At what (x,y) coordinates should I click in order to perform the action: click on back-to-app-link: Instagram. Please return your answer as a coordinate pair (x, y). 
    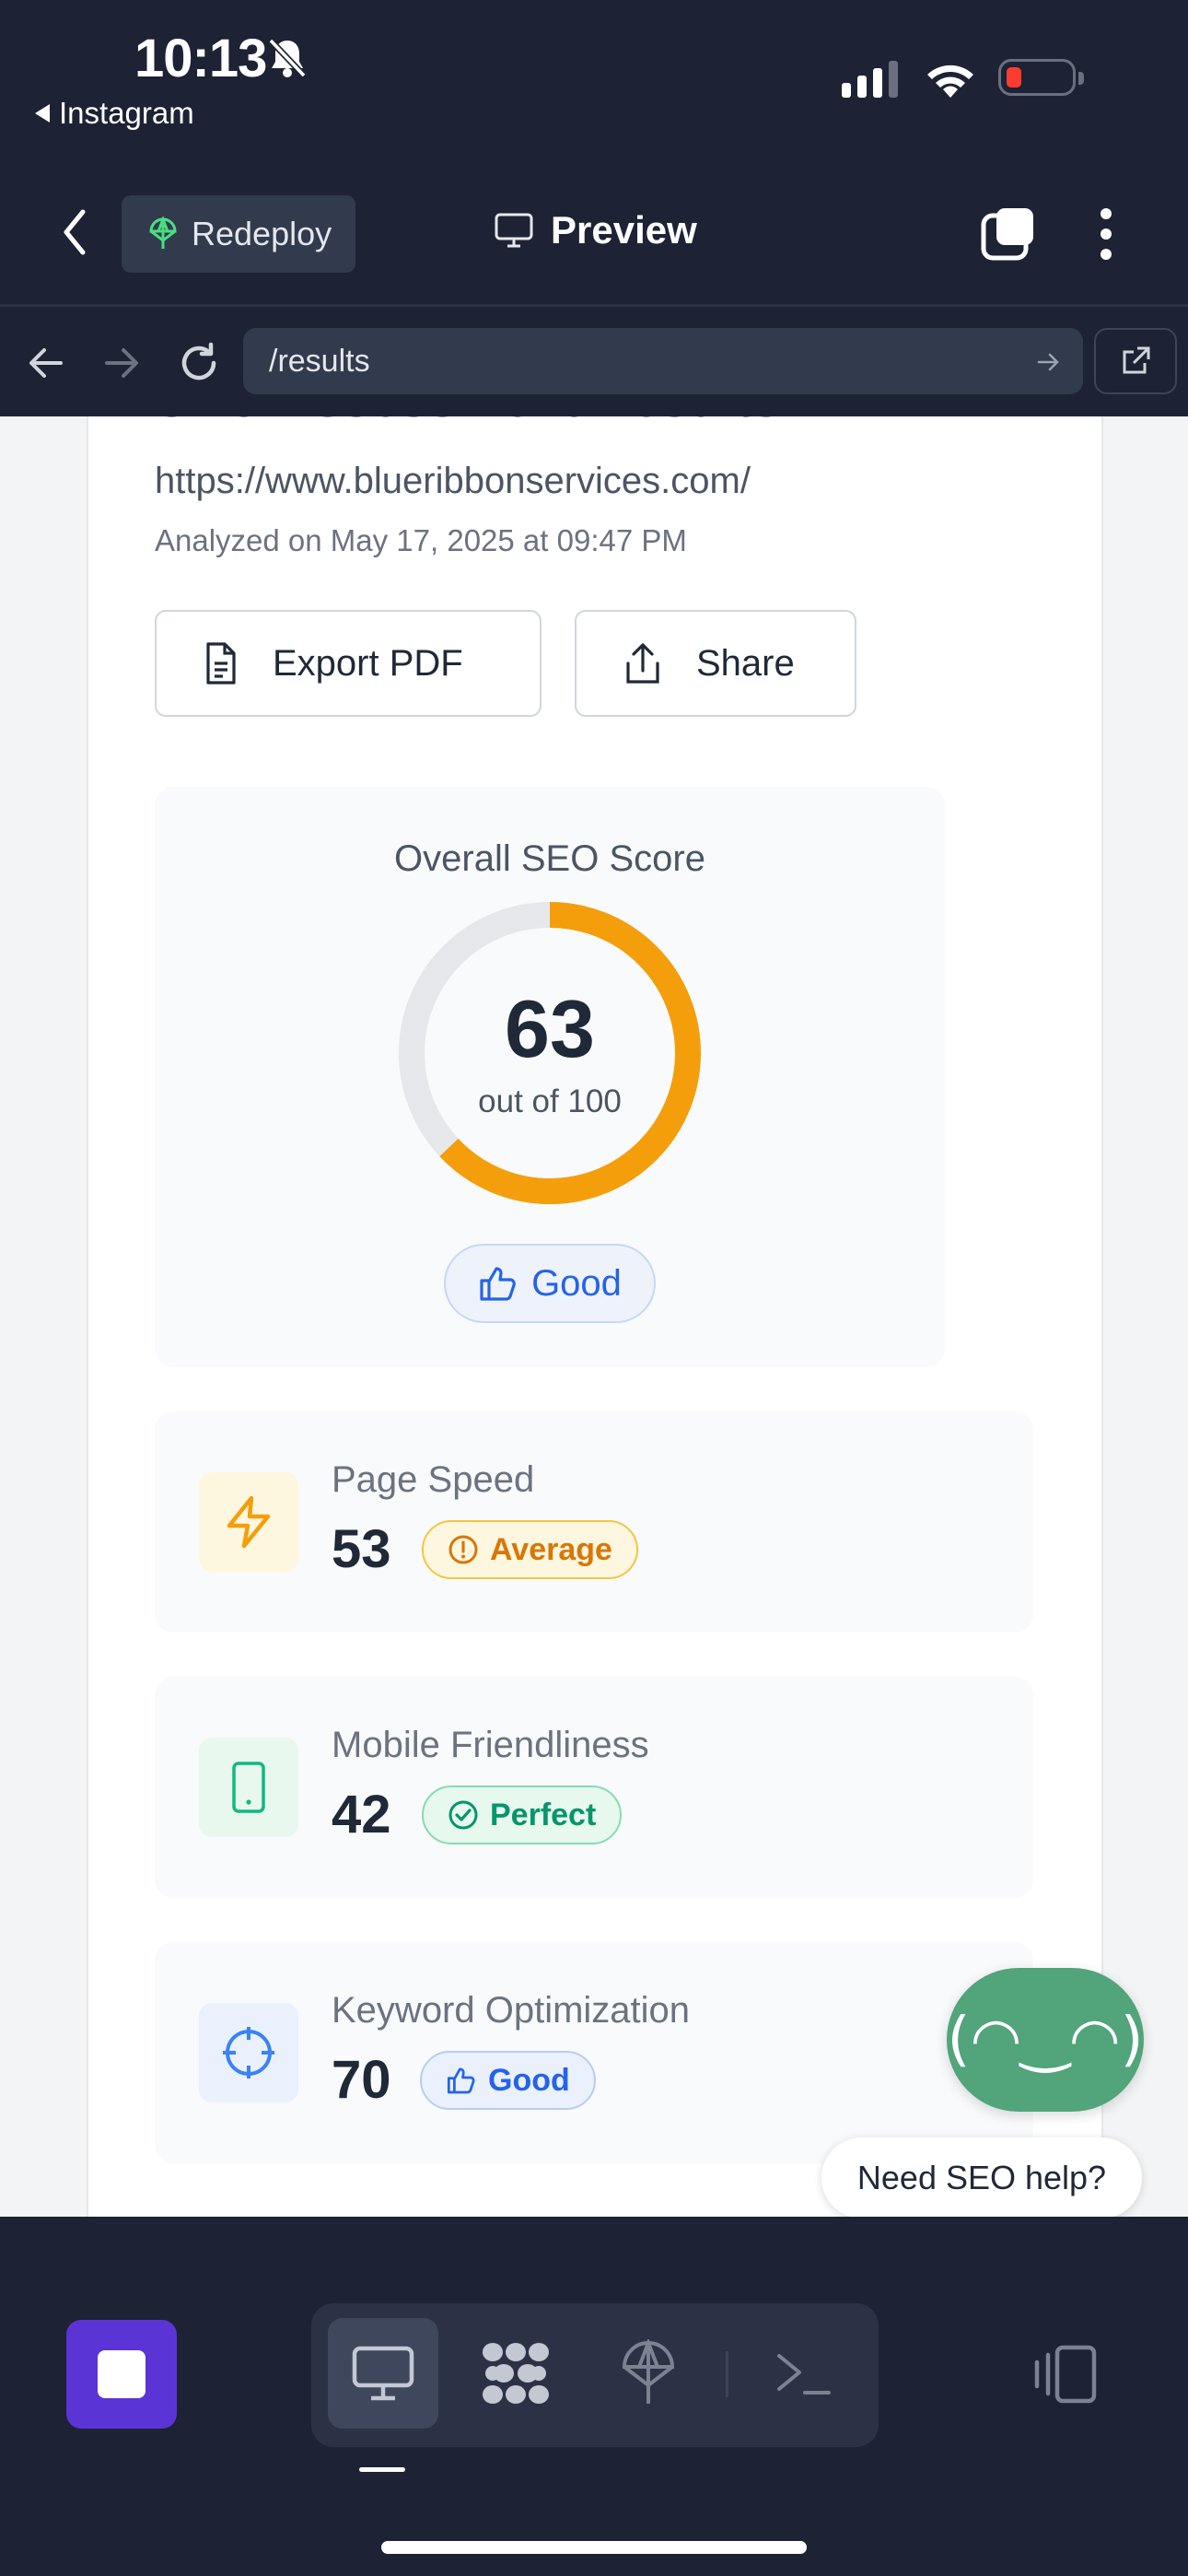
    Looking at the image, I should click on (114, 113).